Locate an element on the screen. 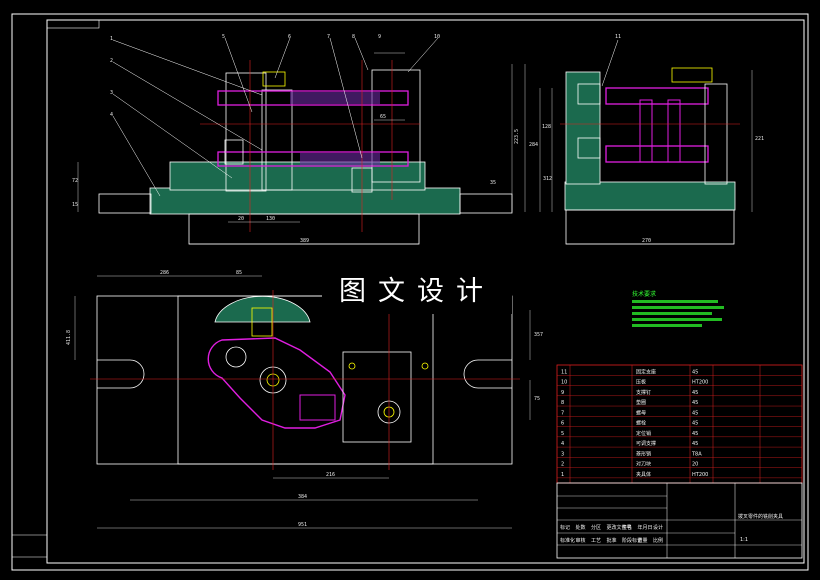 This screenshot has height=580, width=820. dim-label-plan-right: 357 is located at coordinates (538, 335).